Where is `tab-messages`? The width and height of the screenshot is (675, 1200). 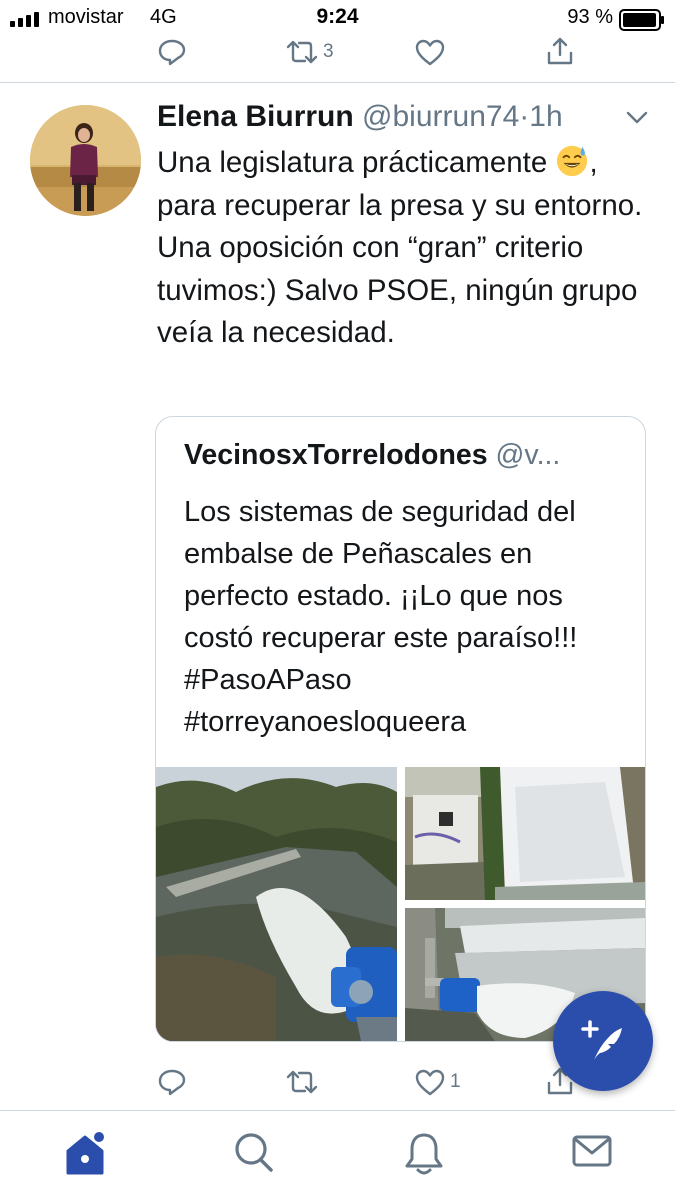
tab-messages is located at coordinates (592, 1153).